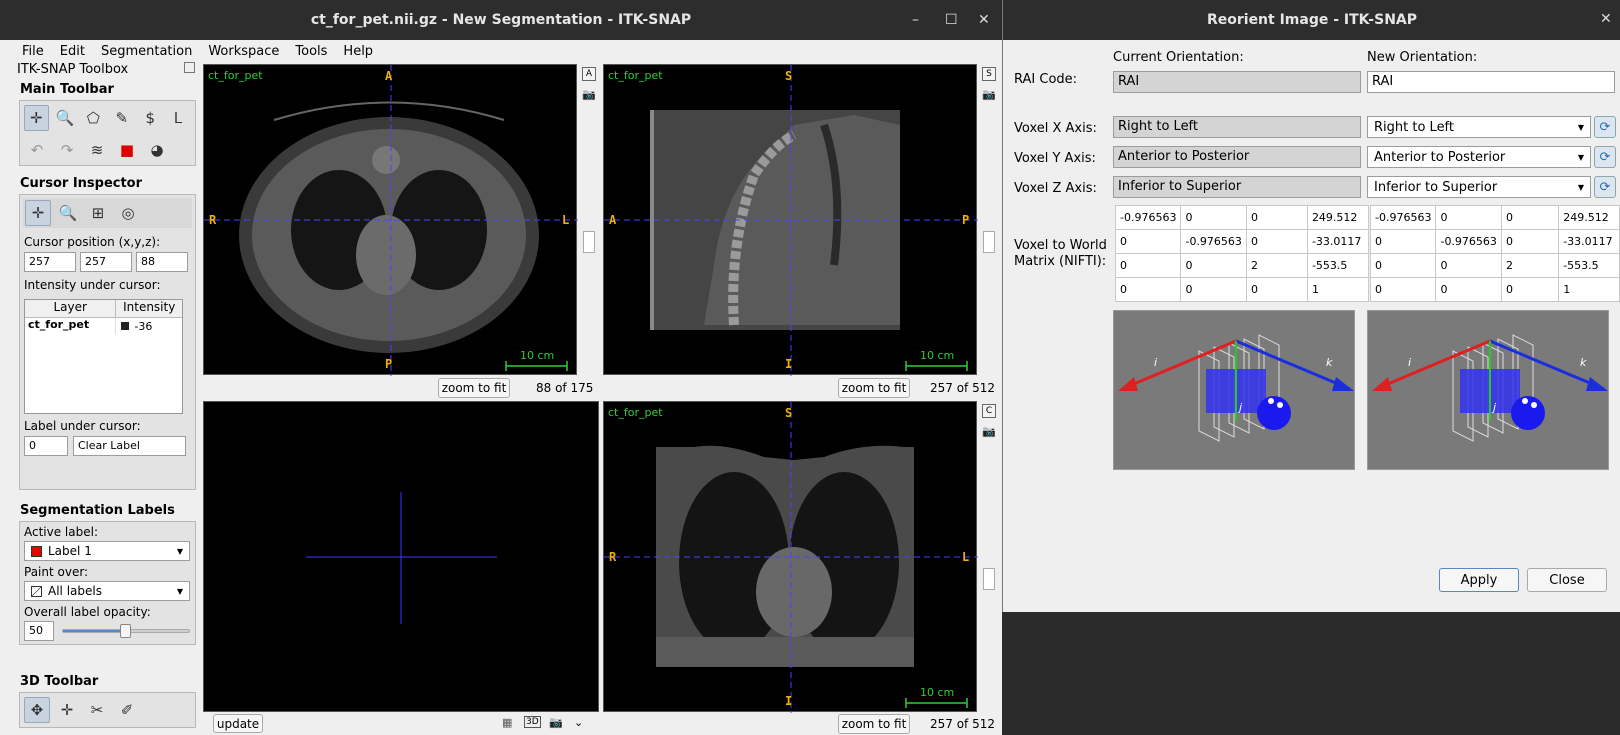 This screenshot has height=735, width=1620. What do you see at coordinates (106, 262) in the screenshot?
I see `cursor-y-field: 257` at bounding box center [106, 262].